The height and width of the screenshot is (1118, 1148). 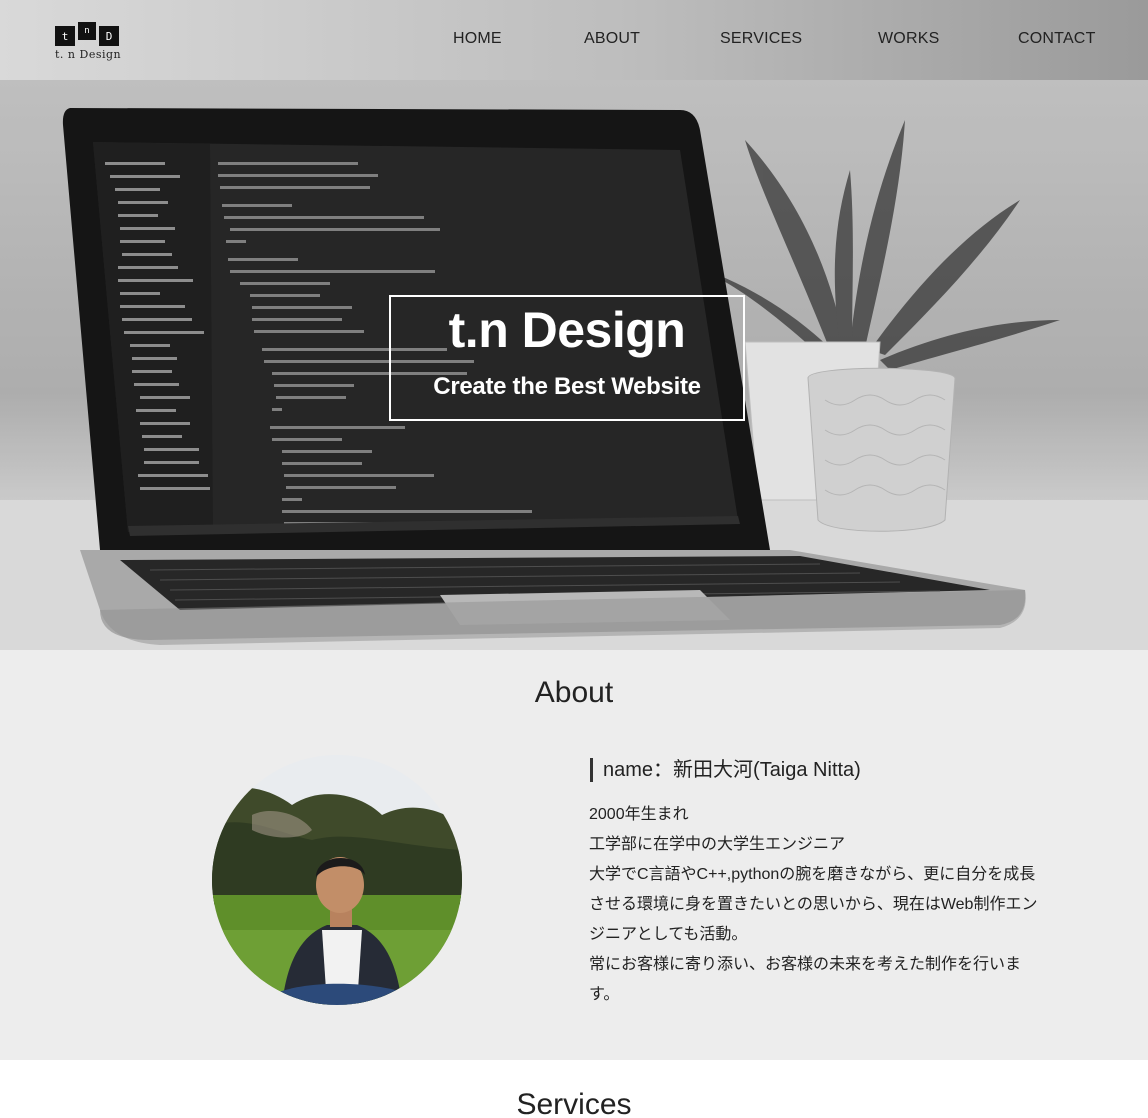 What do you see at coordinates (1057, 39) in the screenshot?
I see `nav-contact-link: CONTACT` at bounding box center [1057, 39].